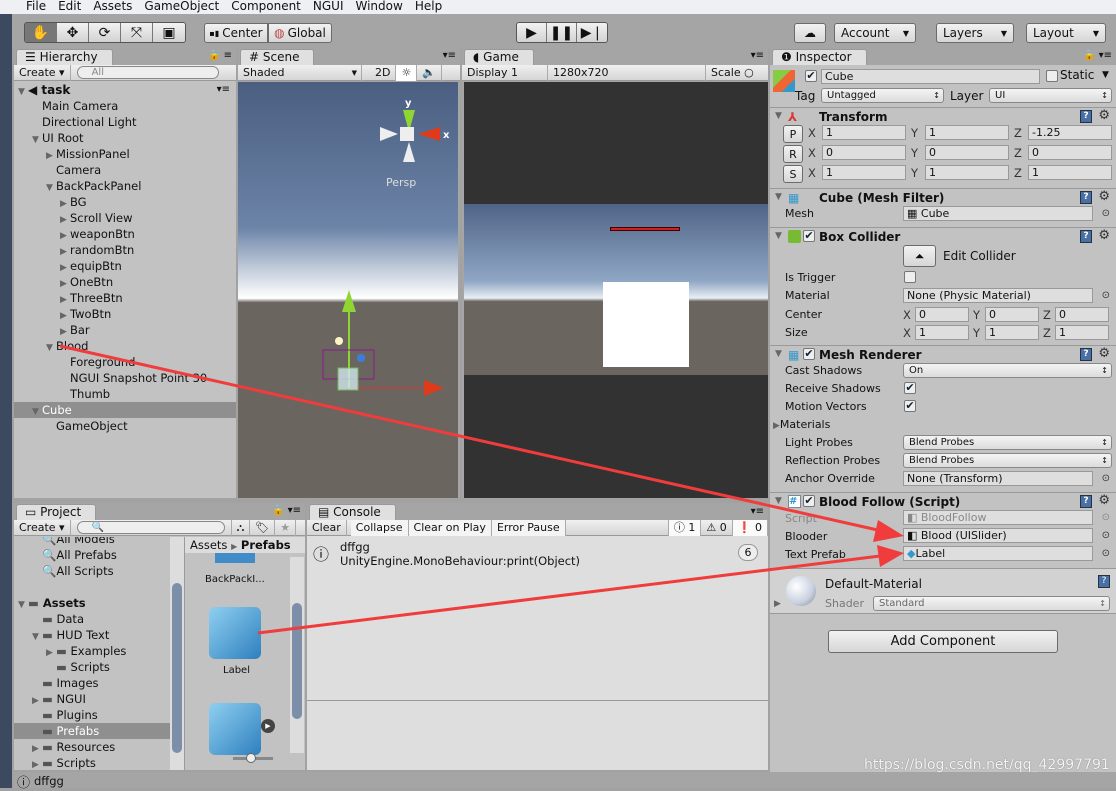 This screenshot has width=1116, height=791. Describe the element at coordinates (92, 651) in the screenshot. I see `project-folder: ▶ ▬ Examples` at that location.